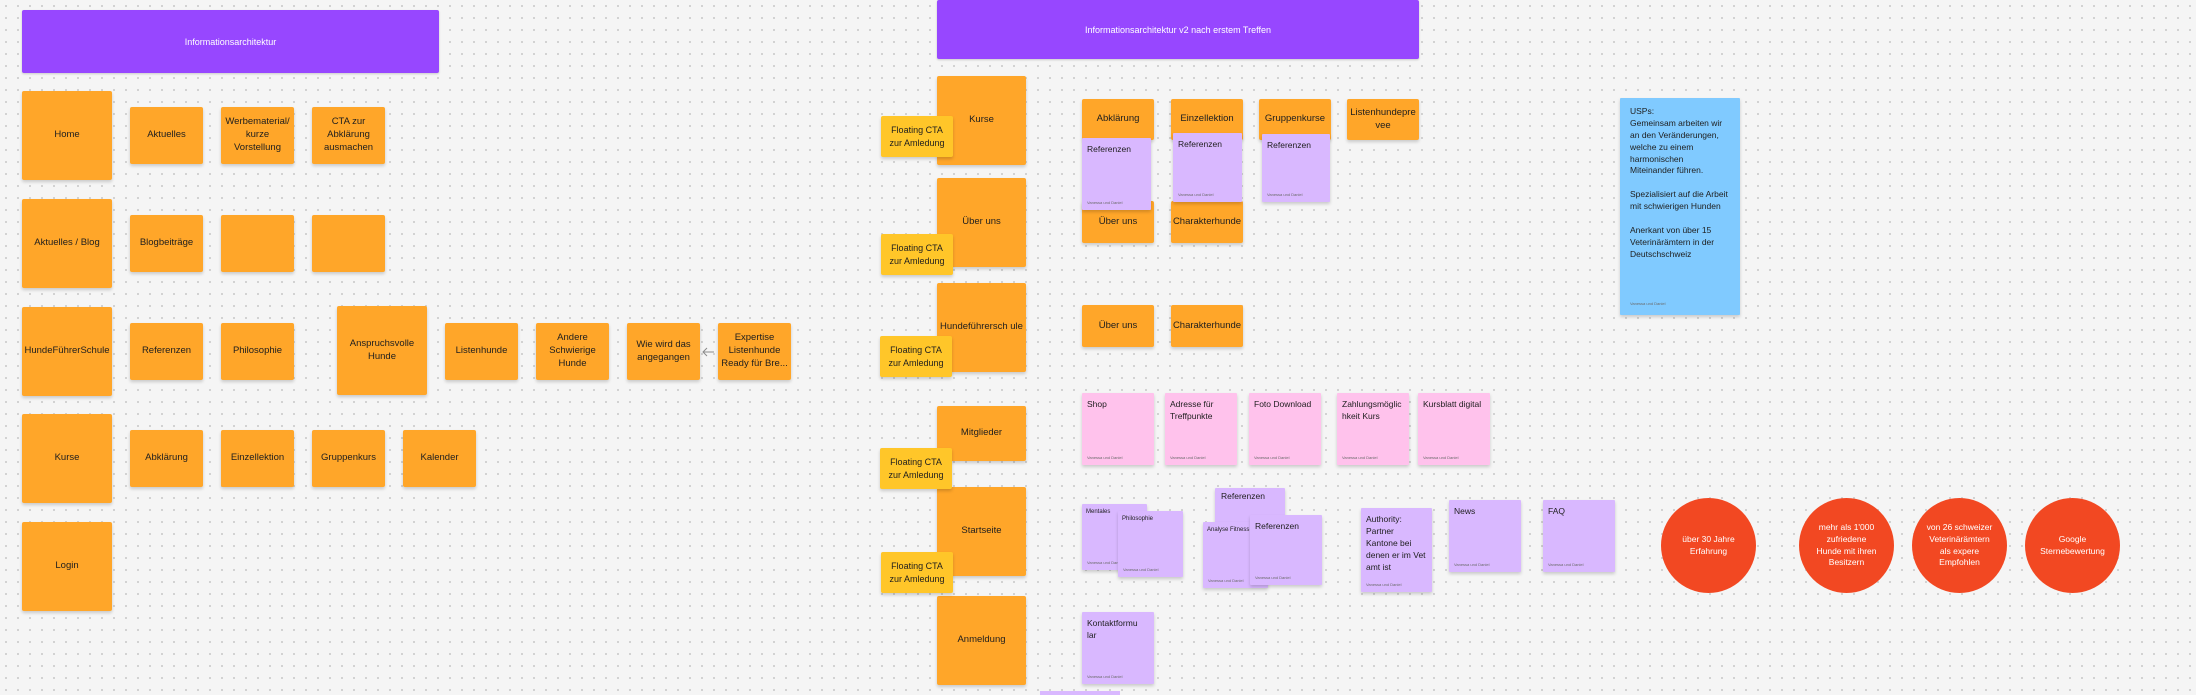 The height and width of the screenshot is (695, 2196). I want to click on circle-erfahrung: über 30 Jahre Erfahrung, so click(1708, 545).